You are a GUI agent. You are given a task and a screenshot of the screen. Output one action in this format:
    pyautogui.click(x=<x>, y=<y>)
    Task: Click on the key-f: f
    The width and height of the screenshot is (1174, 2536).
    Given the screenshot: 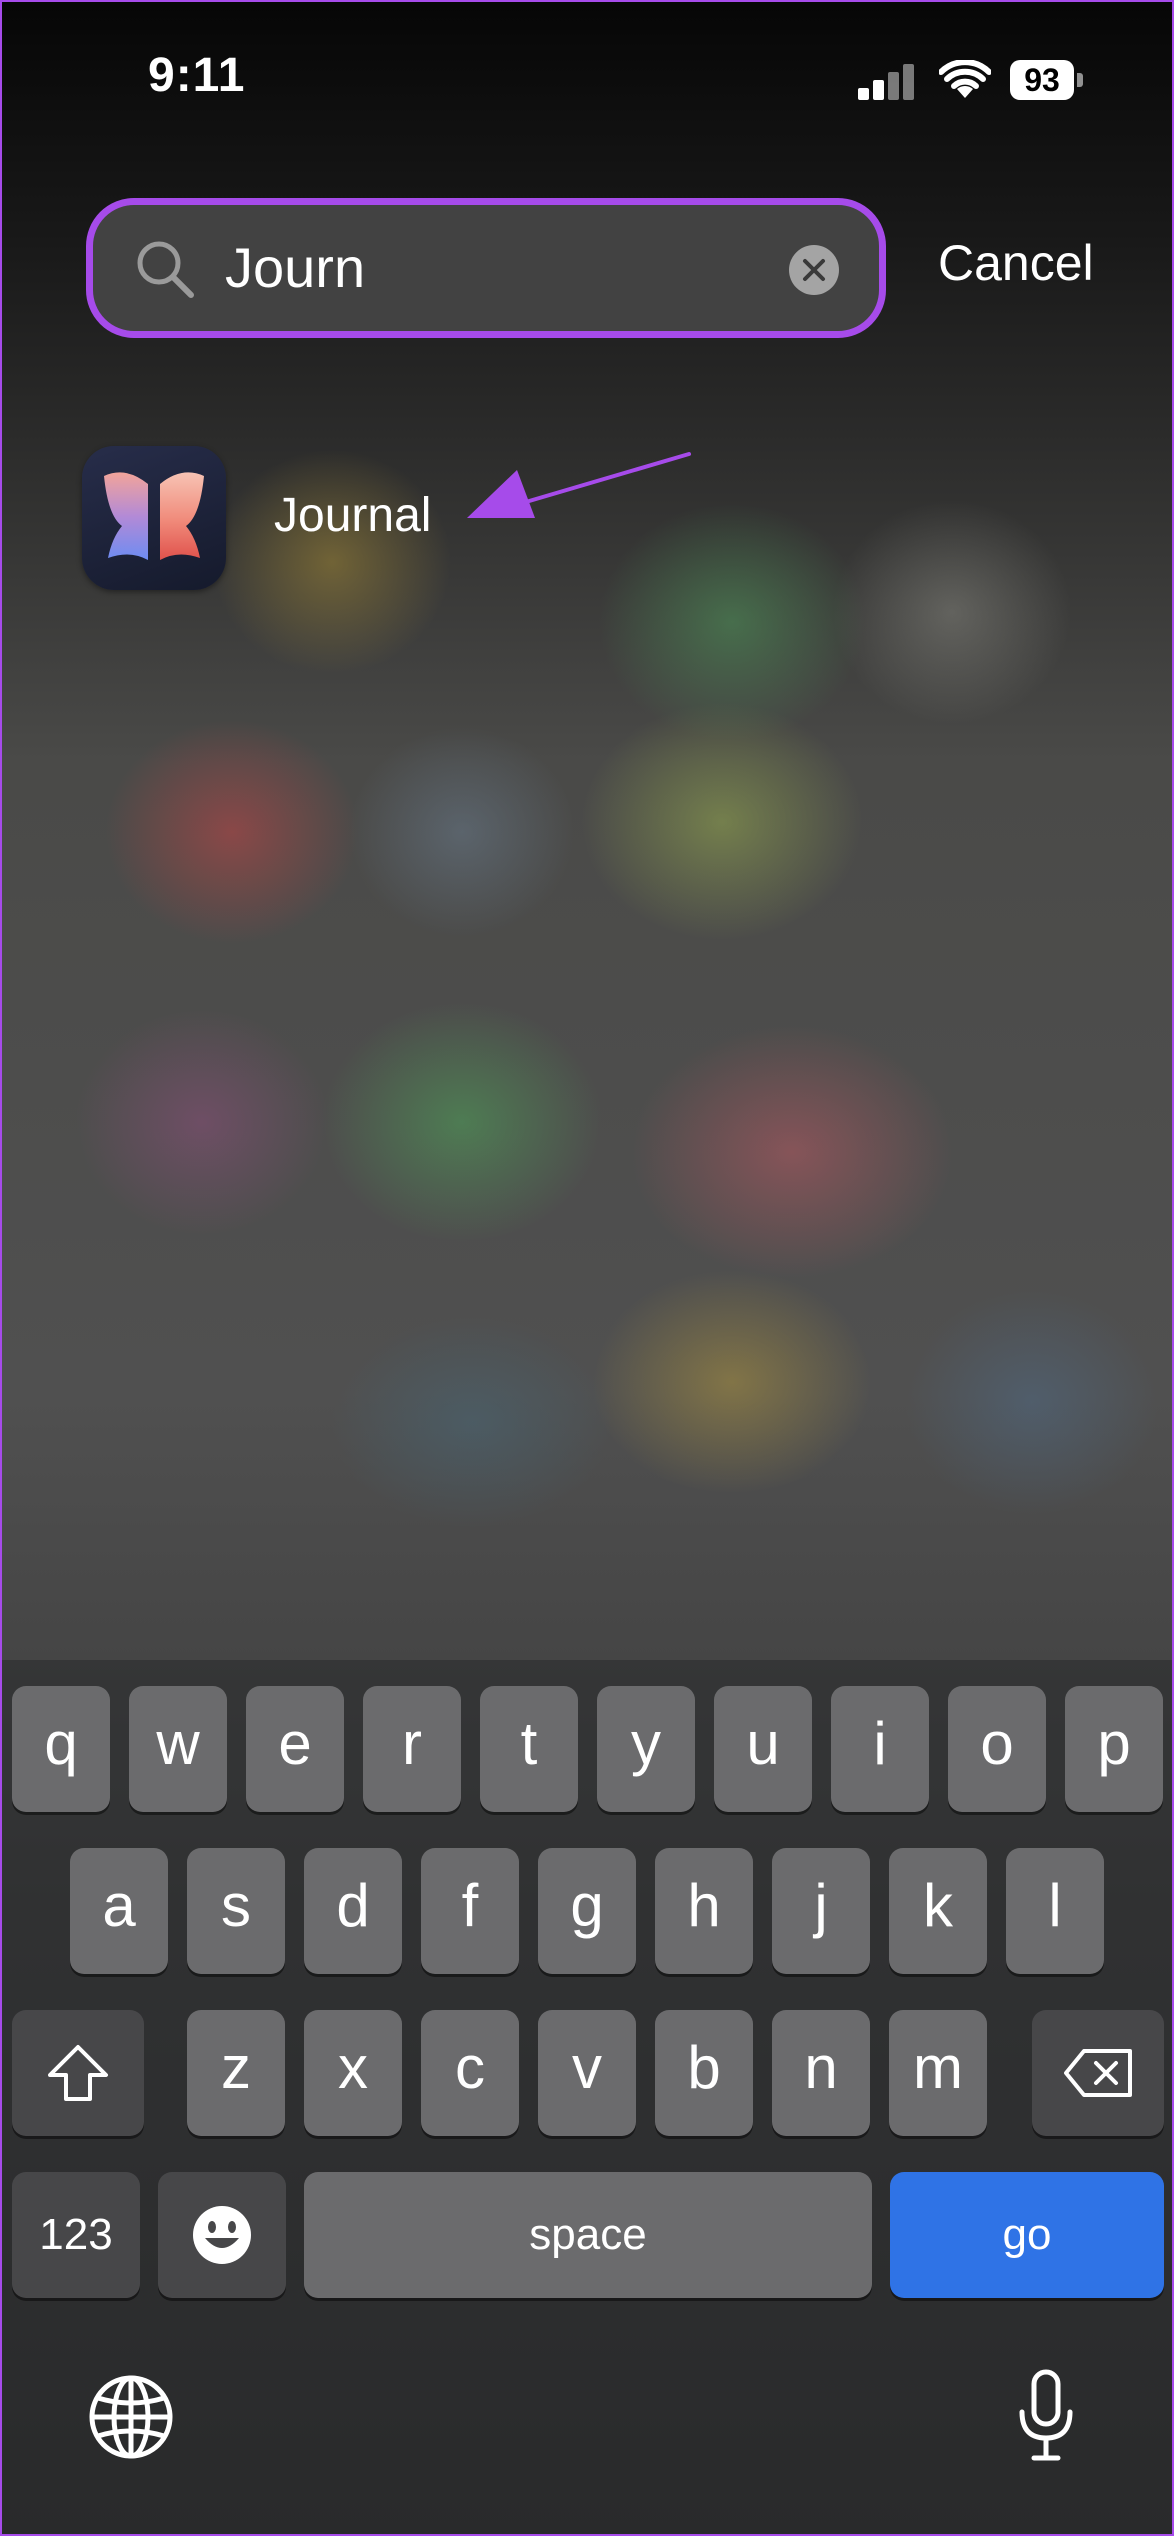 What is the action you would take?
    pyautogui.click(x=470, y=1911)
    